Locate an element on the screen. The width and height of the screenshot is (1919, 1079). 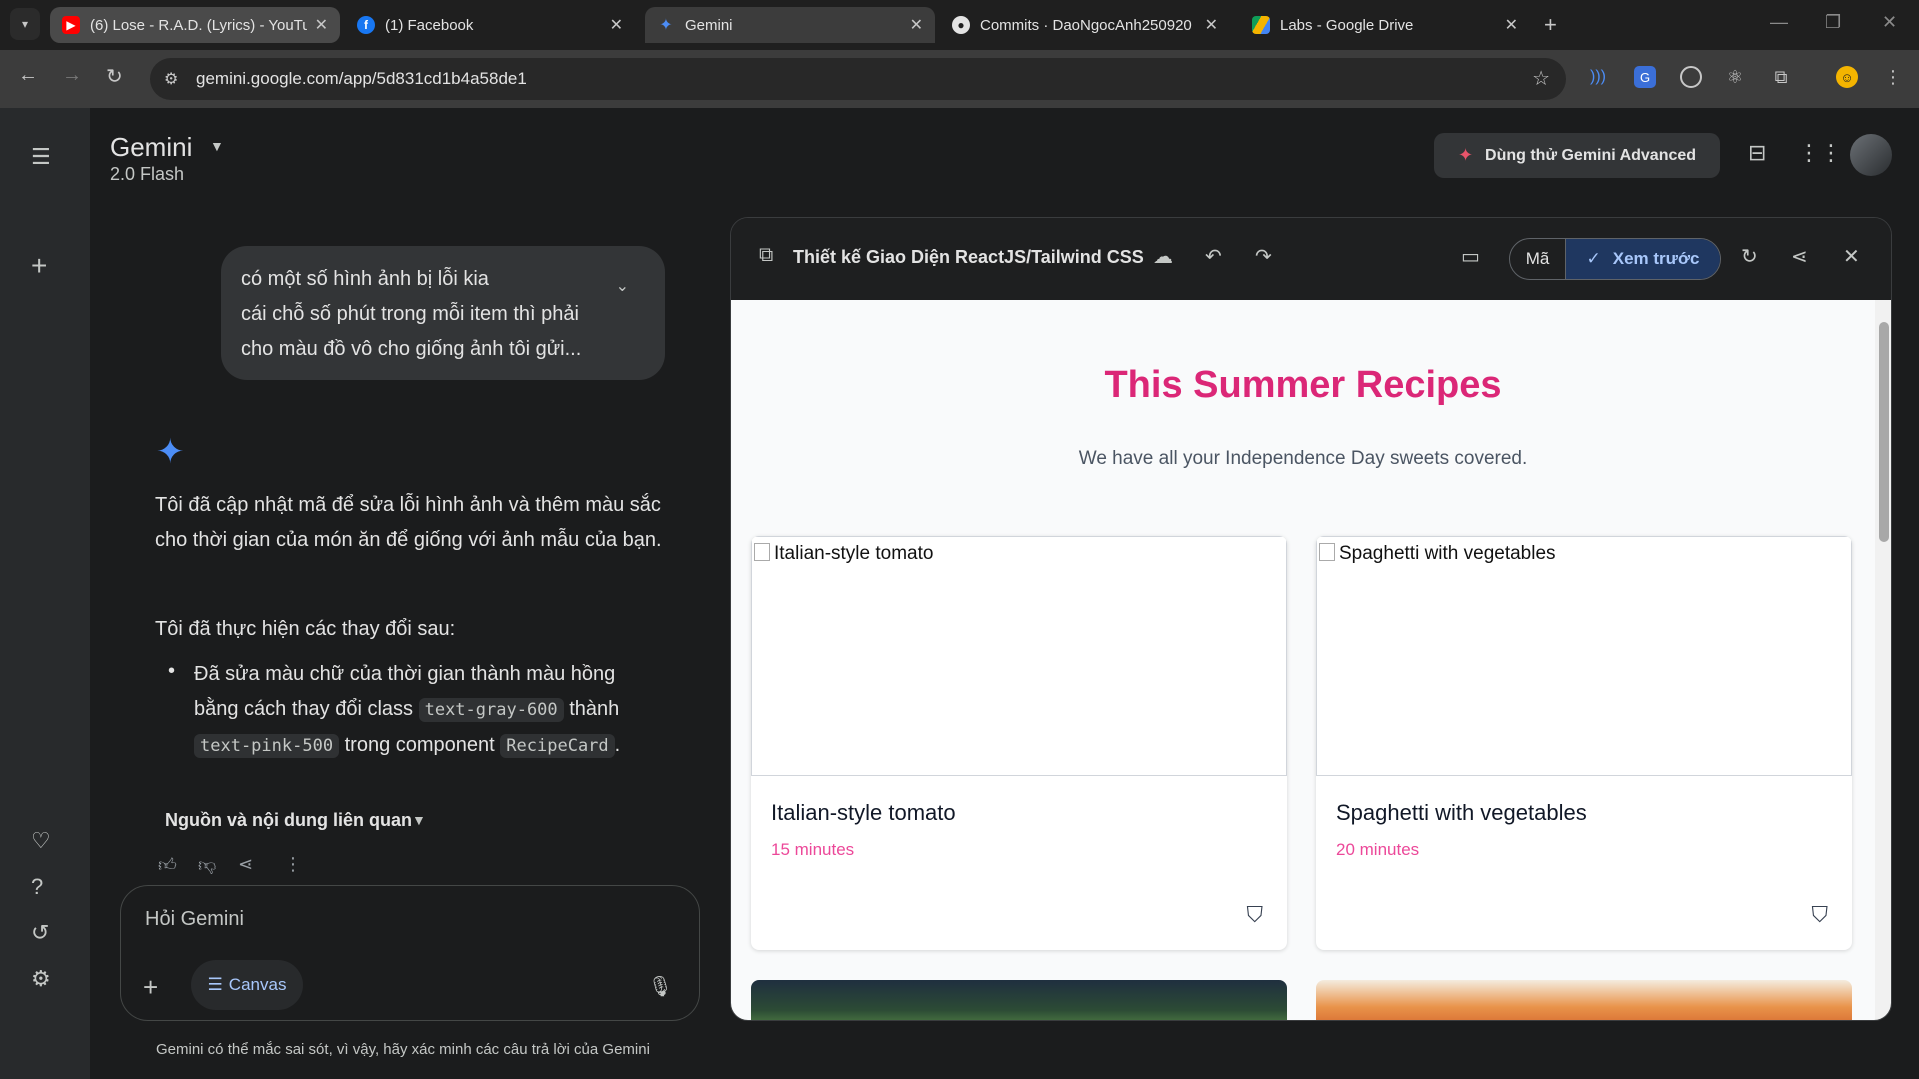
preview-tab-label: Xem trước is located at coordinates (1656, 258).